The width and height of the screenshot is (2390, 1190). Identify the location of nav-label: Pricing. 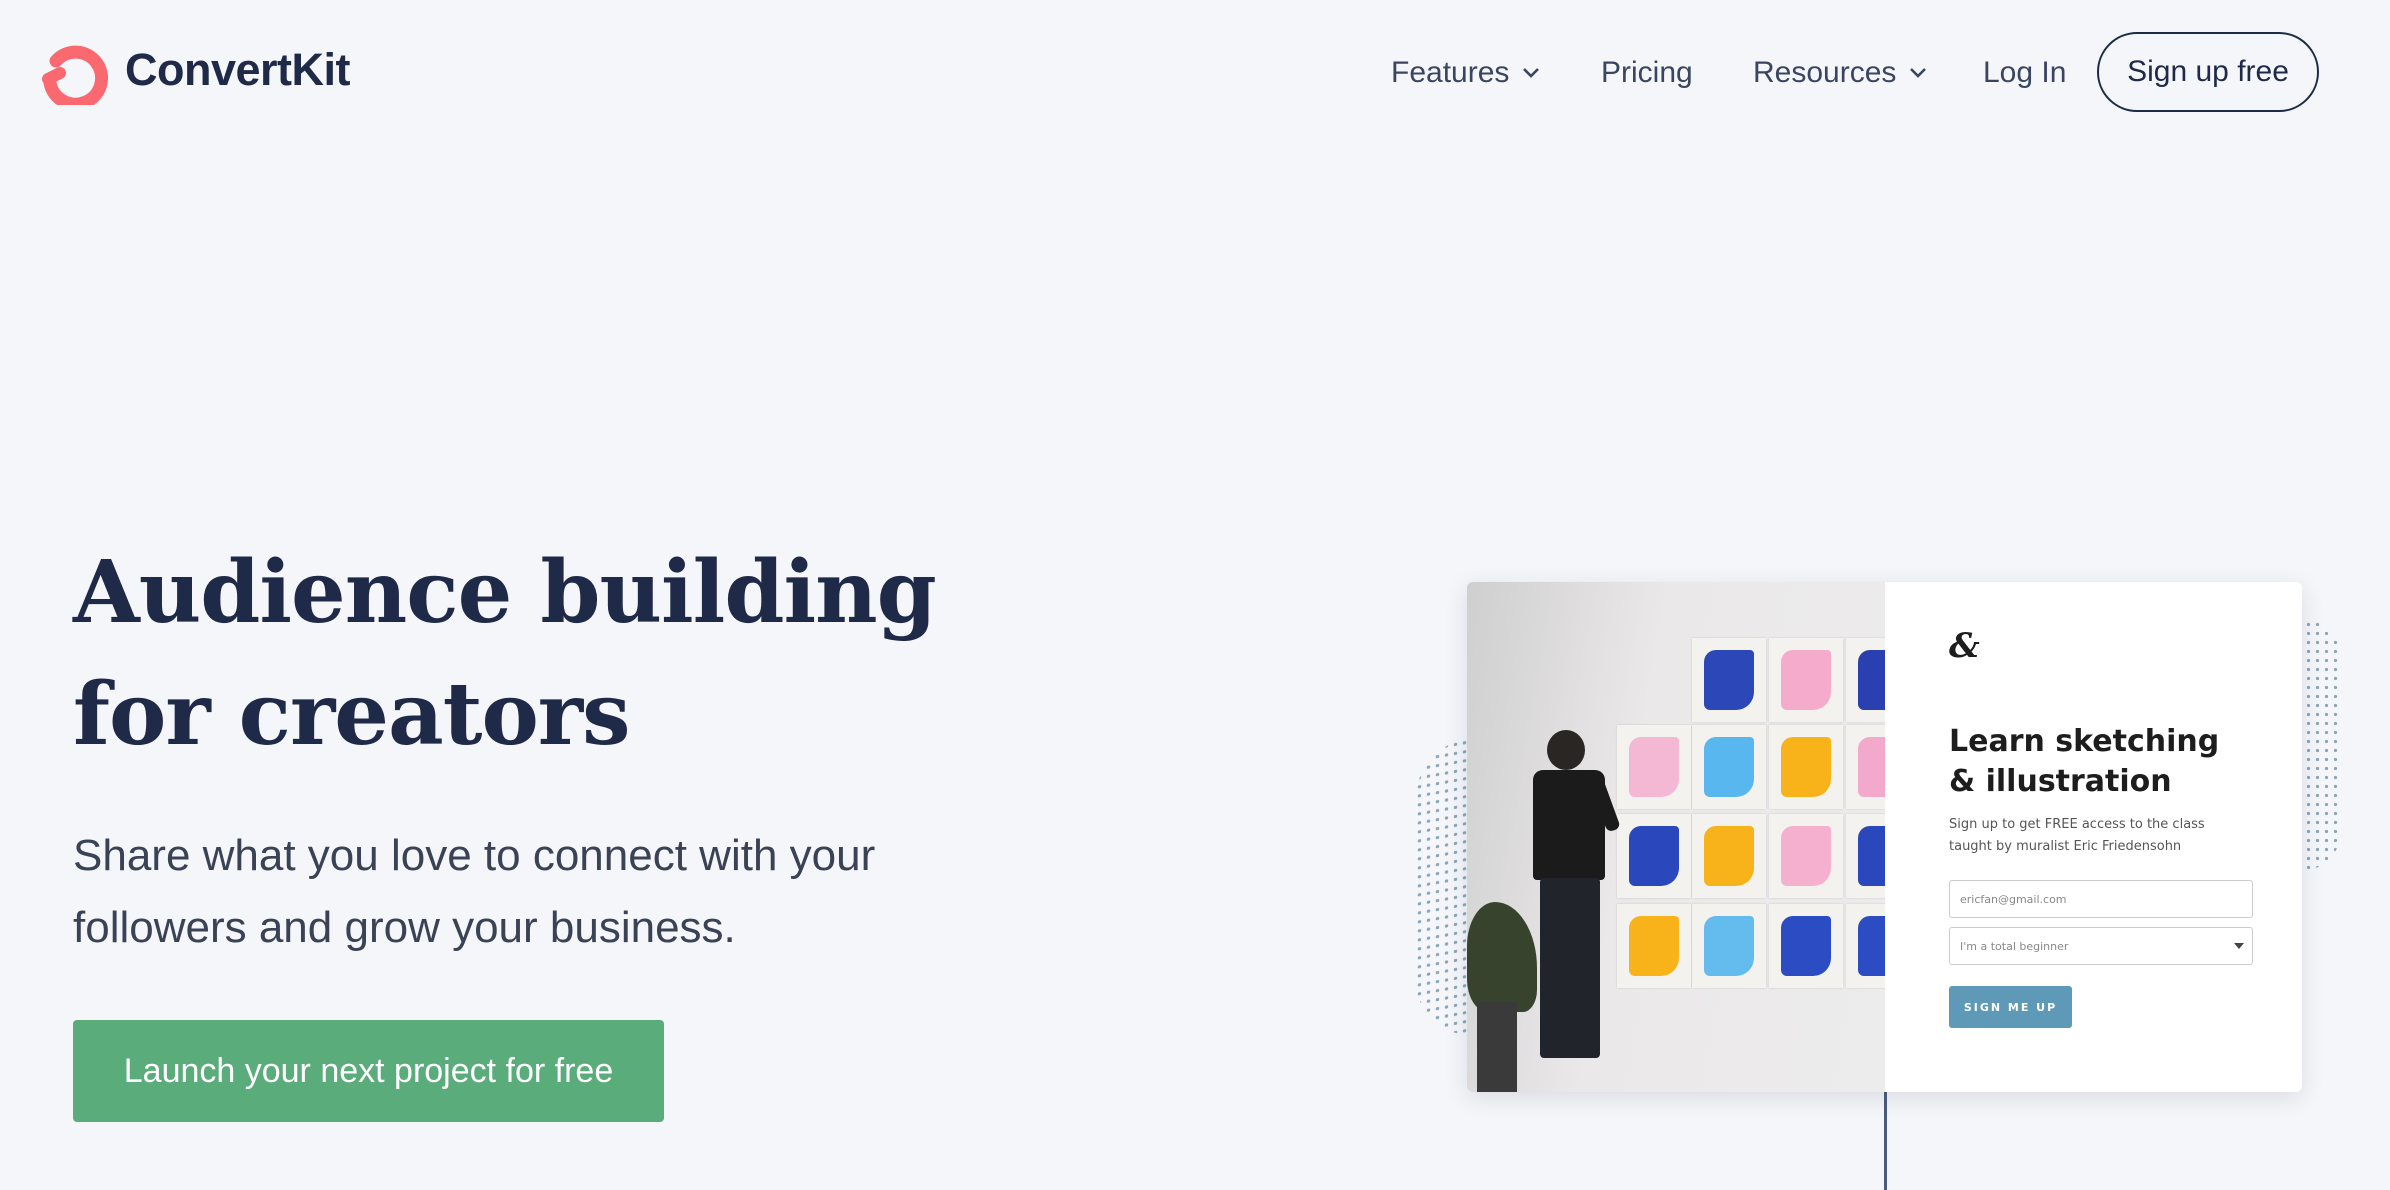
(1647, 72).